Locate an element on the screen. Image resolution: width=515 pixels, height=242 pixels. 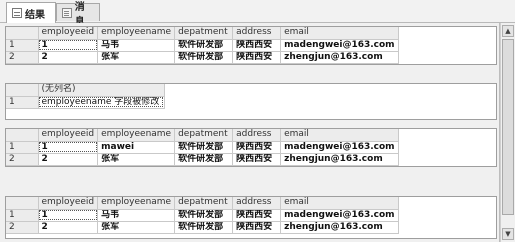
header-row: (无列名) is located at coordinates (85, 90).